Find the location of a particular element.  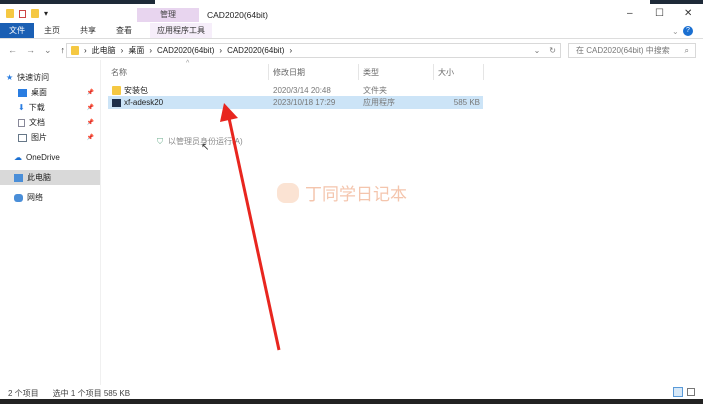

selected-size: 585 KB is located at coordinates (117, 393).